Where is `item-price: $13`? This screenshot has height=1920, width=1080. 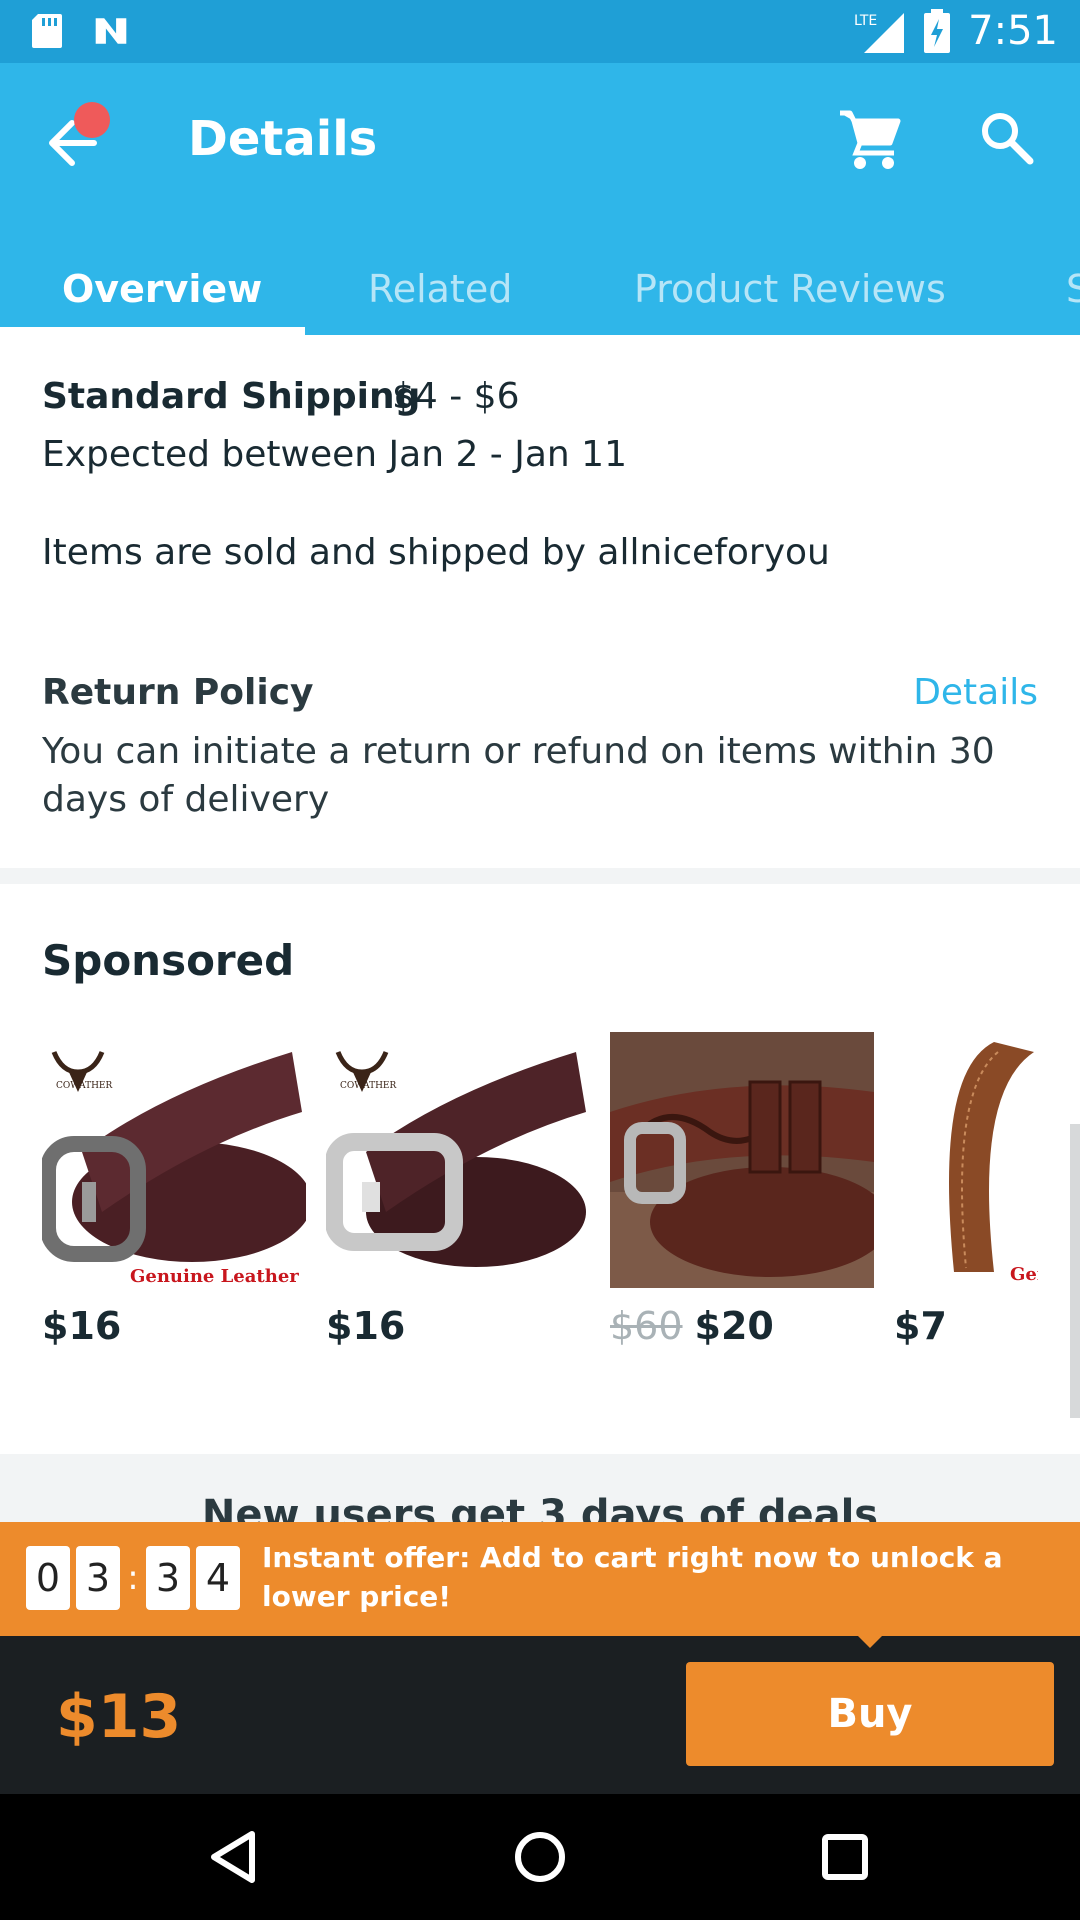 item-price: $13 is located at coordinates (119, 1717).